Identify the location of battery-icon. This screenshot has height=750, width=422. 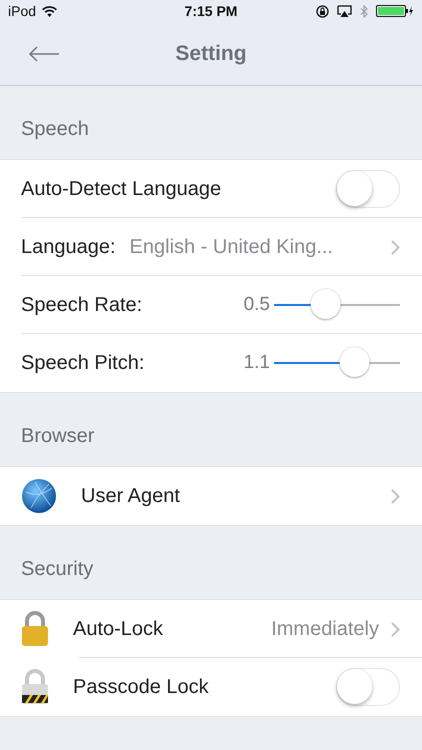
(395, 11).